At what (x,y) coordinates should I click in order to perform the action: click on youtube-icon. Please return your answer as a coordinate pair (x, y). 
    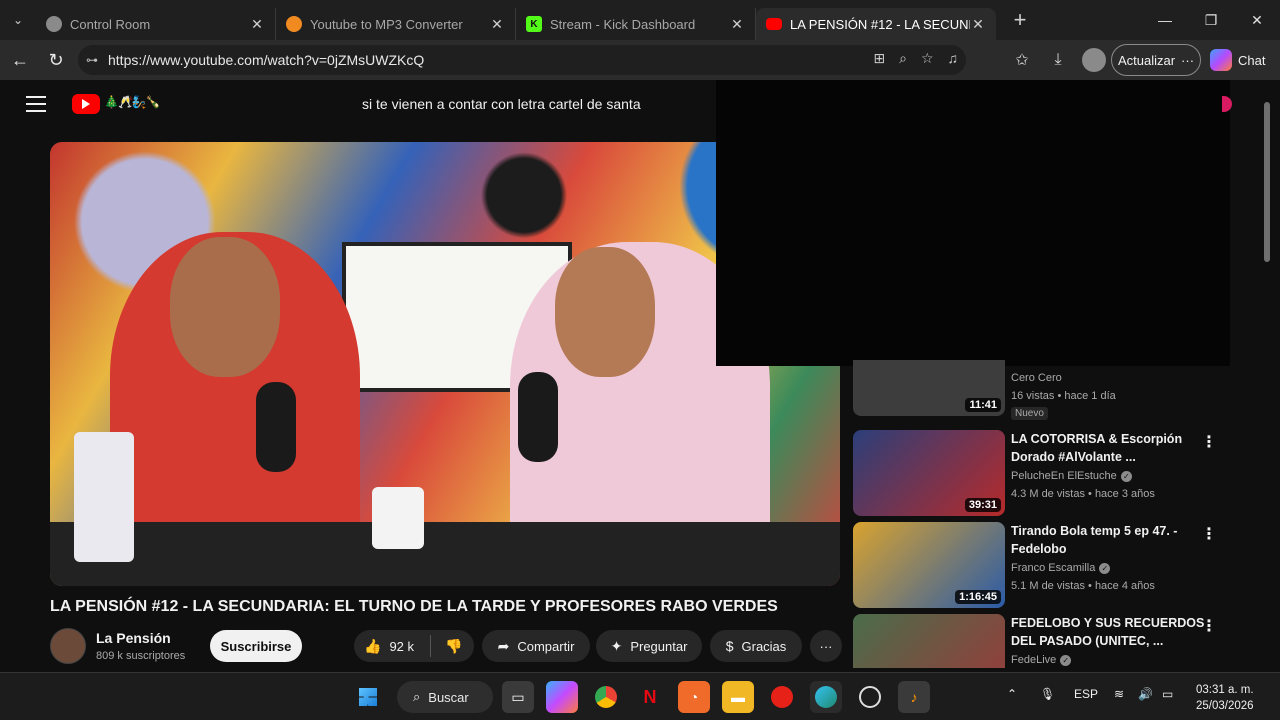
    Looking at the image, I should click on (774, 24).